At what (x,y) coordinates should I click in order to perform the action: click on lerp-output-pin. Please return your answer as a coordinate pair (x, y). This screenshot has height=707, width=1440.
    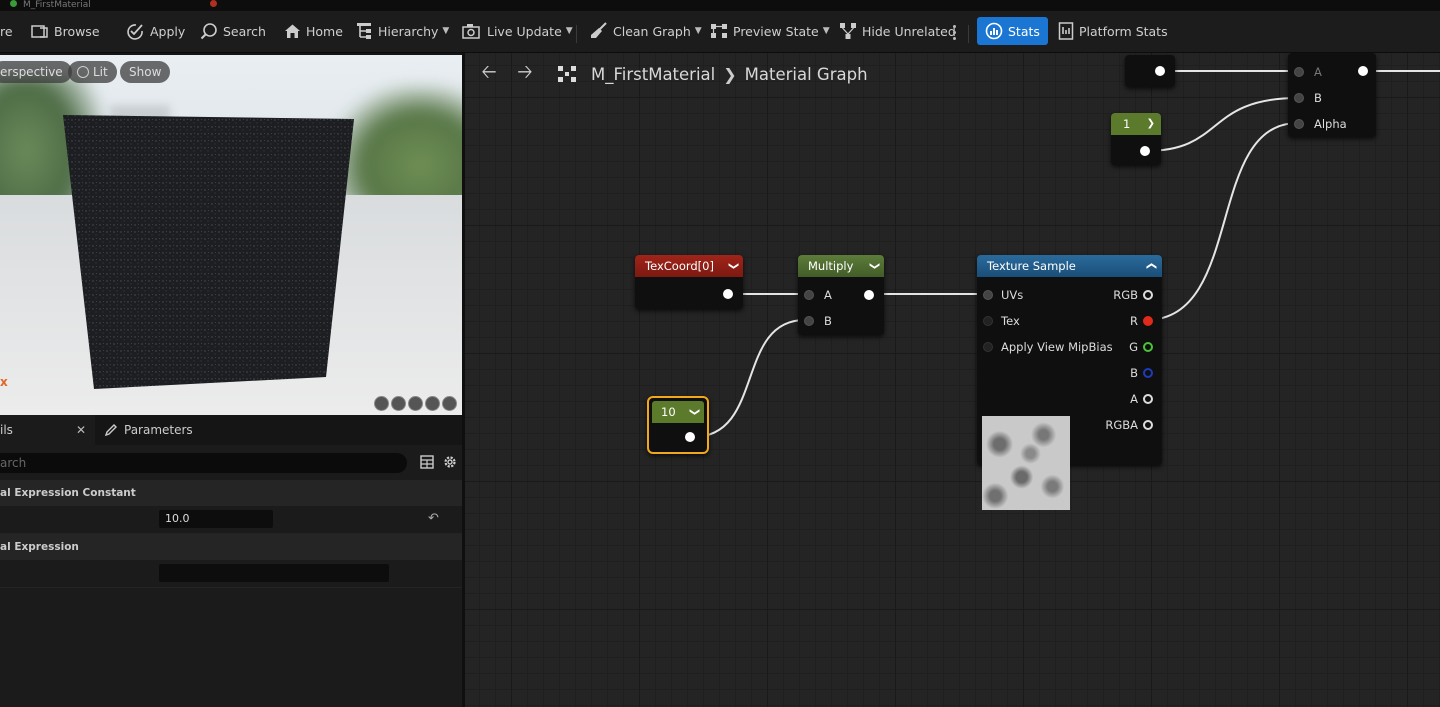
    Looking at the image, I should click on (1363, 71).